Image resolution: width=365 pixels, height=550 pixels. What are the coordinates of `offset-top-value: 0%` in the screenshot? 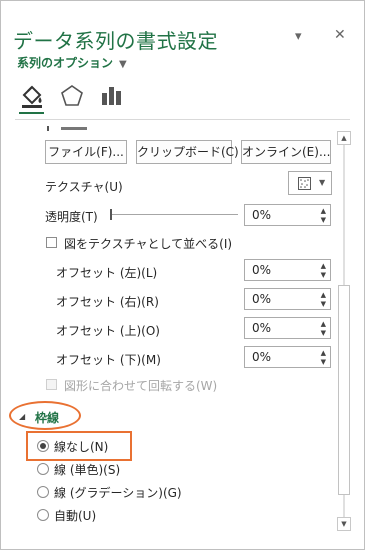 It's located at (262, 328).